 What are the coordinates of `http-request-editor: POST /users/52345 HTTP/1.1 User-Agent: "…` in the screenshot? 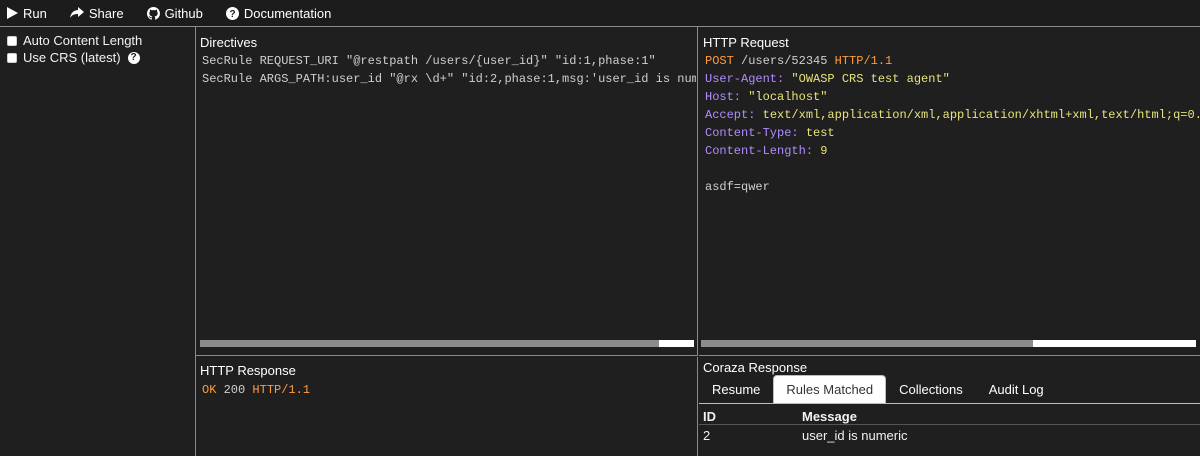 It's located at (952, 124).